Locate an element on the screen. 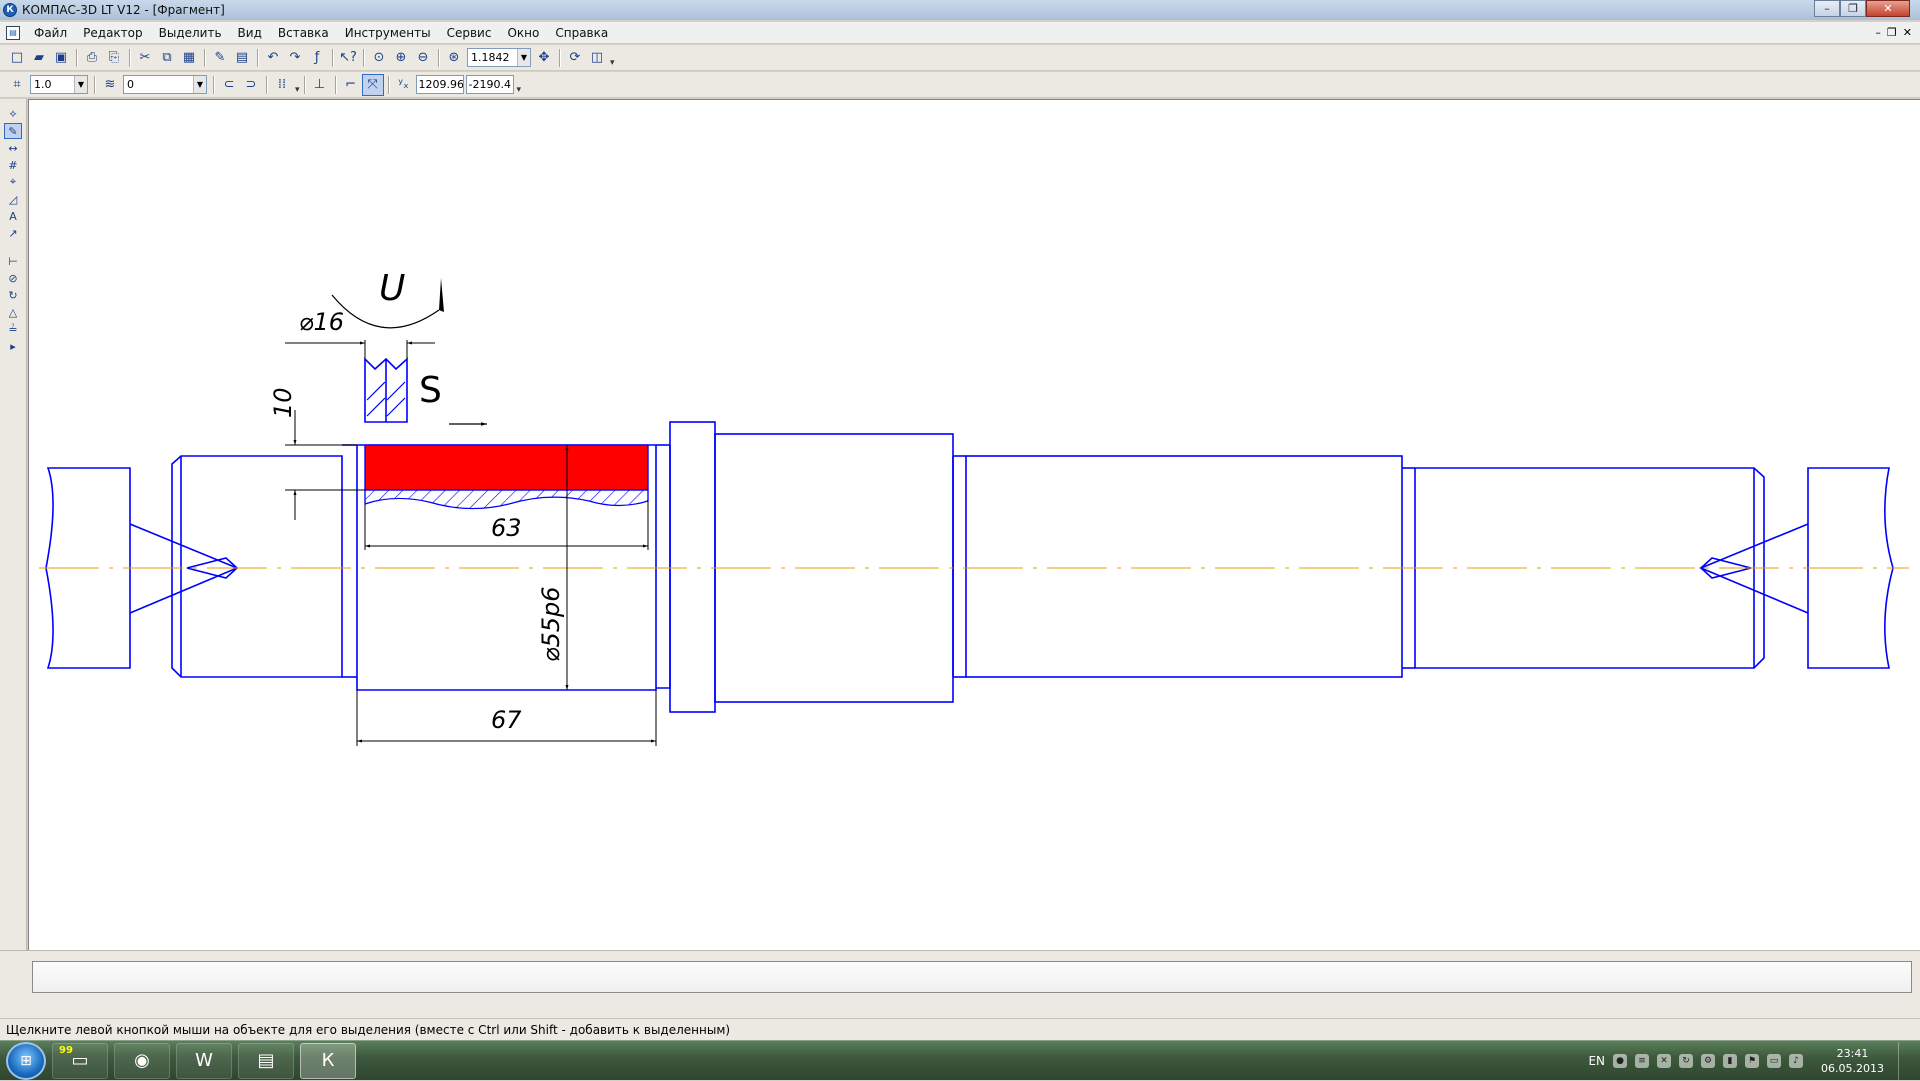 This screenshot has height=1081, width=1920. coord-y-field: -2190.4 is located at coordinates (489, 84).